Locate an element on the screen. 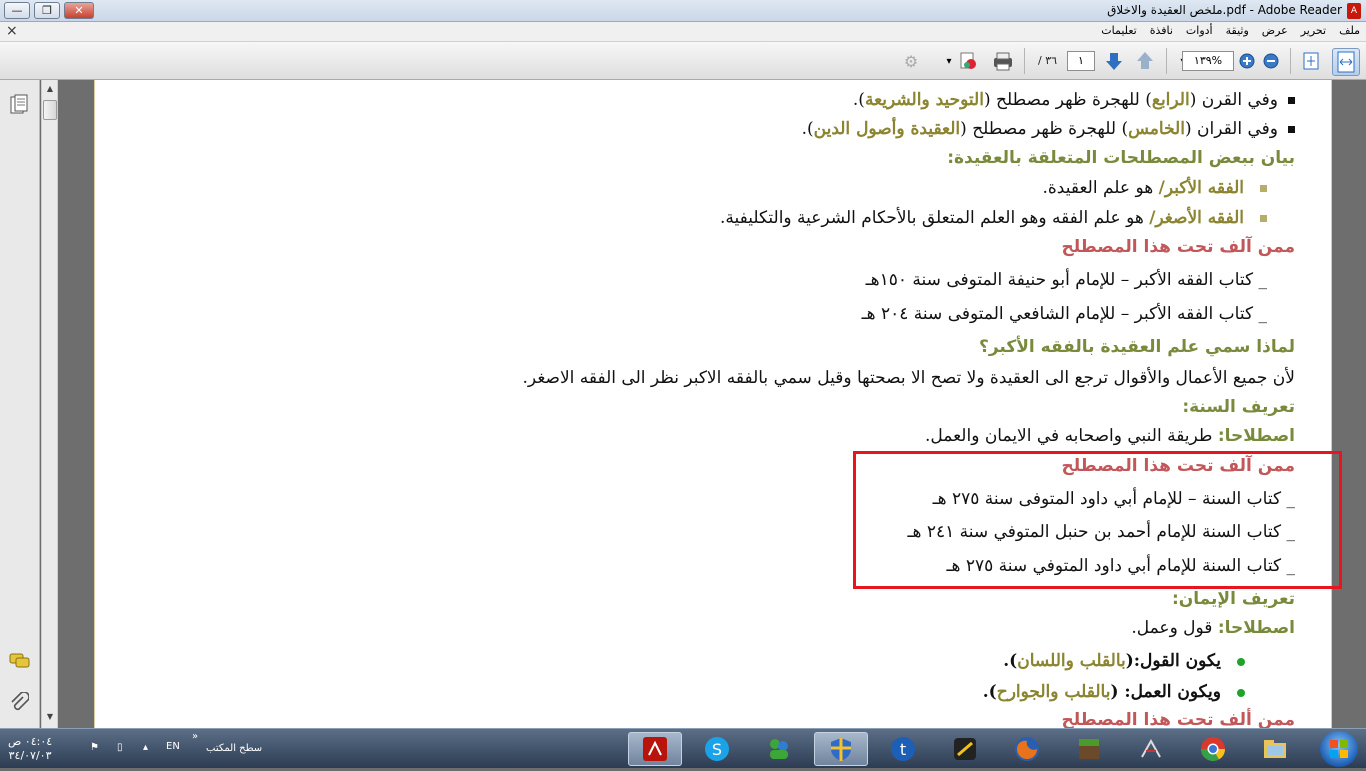 The width and height of the screenshot is (1366, 771). menu-document: وثيقة is located at coordinates (1237, 30).